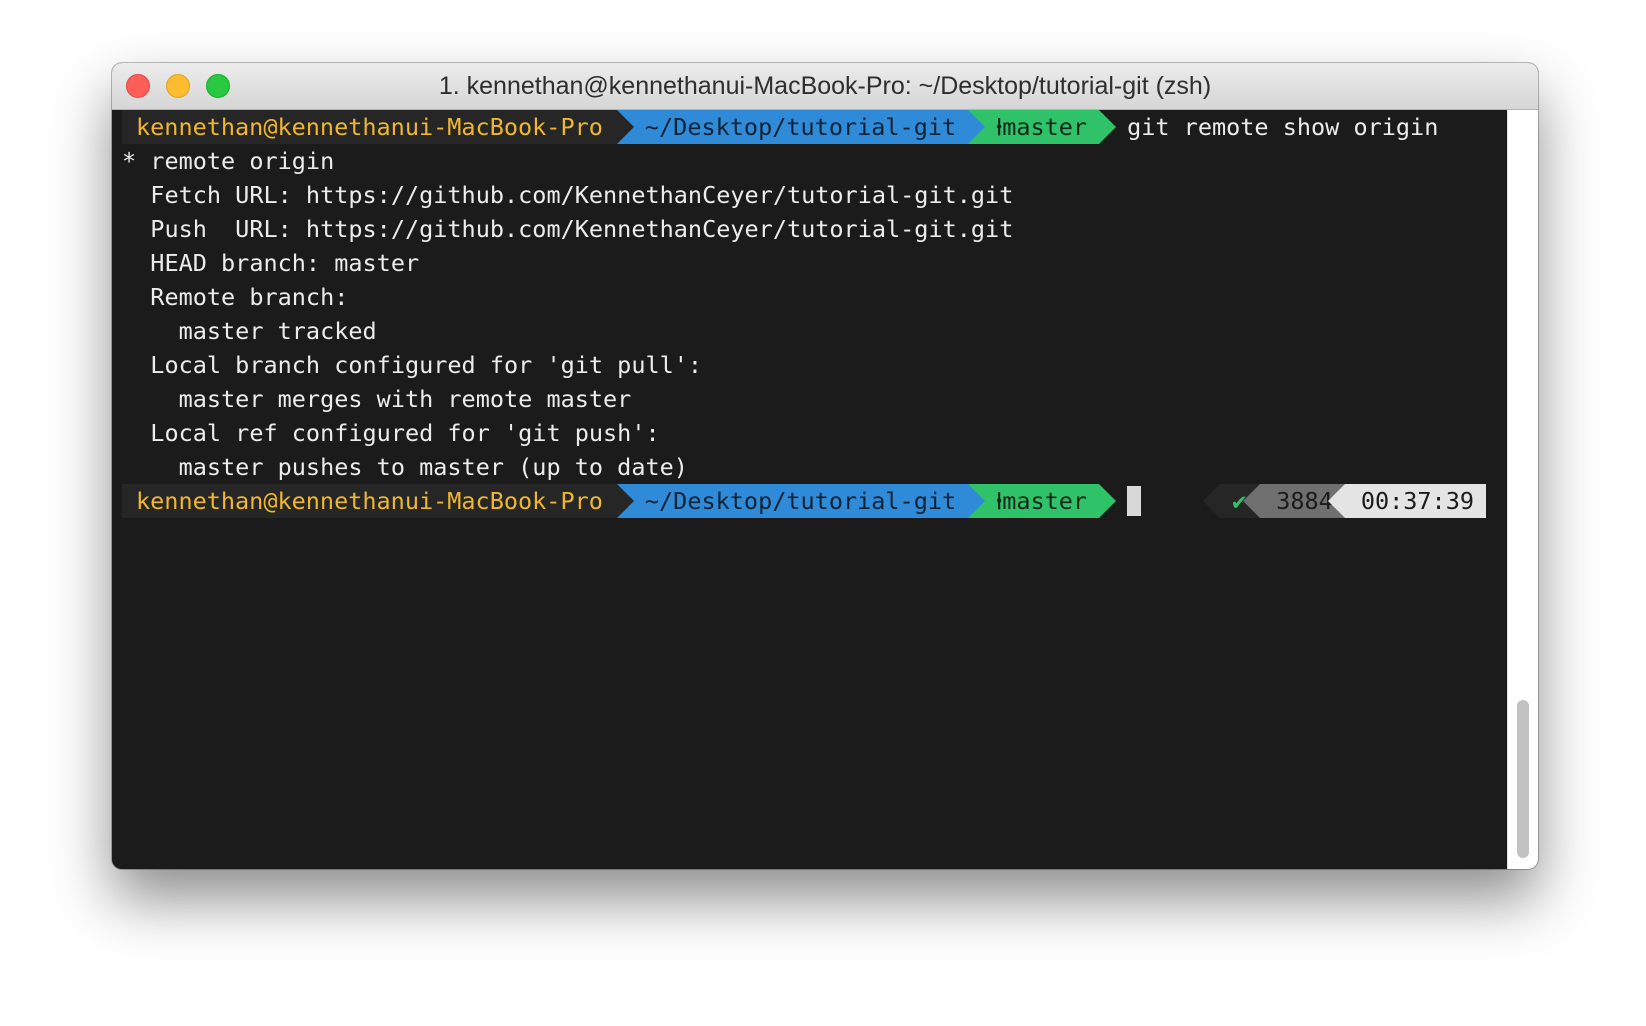  I want to click on output-line: * remote origin, so click(228, 161).